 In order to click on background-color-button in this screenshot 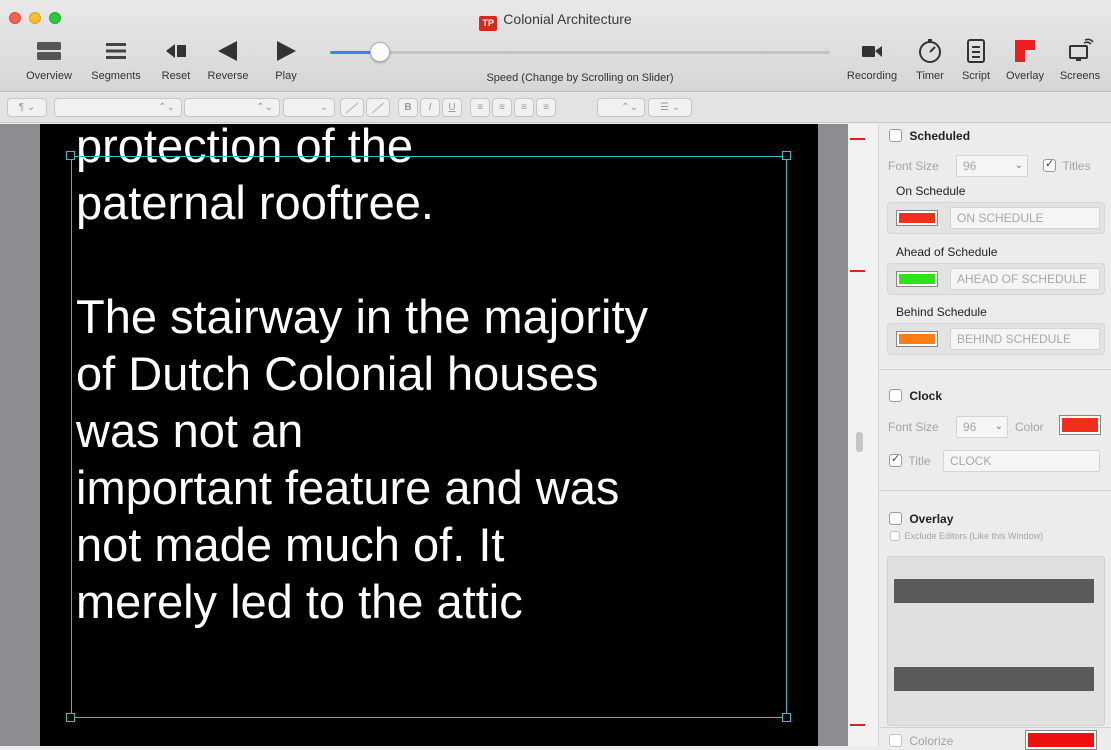, I will do `click(378, 107)`.